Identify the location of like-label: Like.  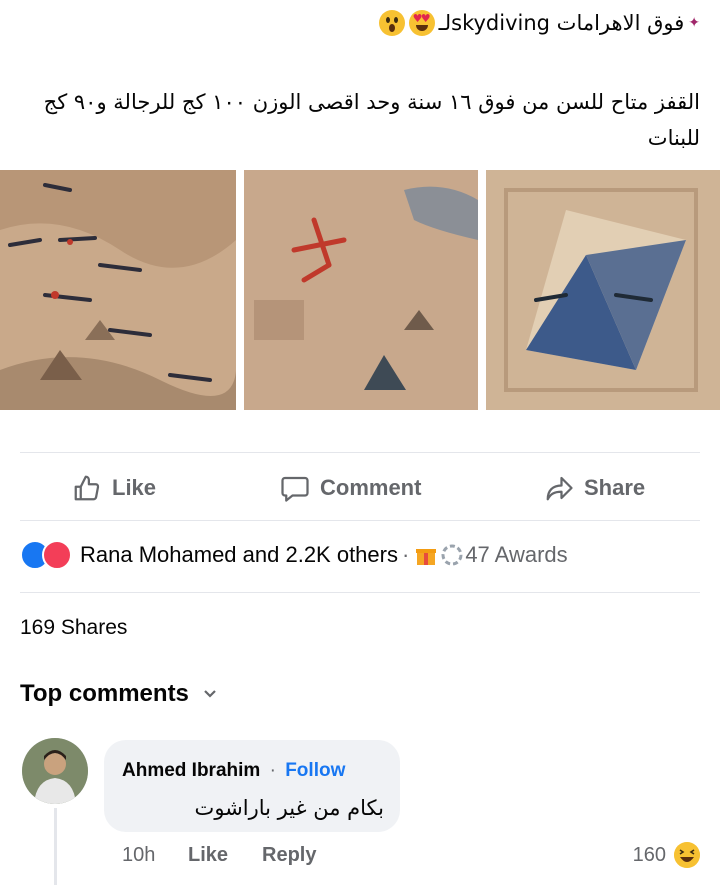
(134, 487).